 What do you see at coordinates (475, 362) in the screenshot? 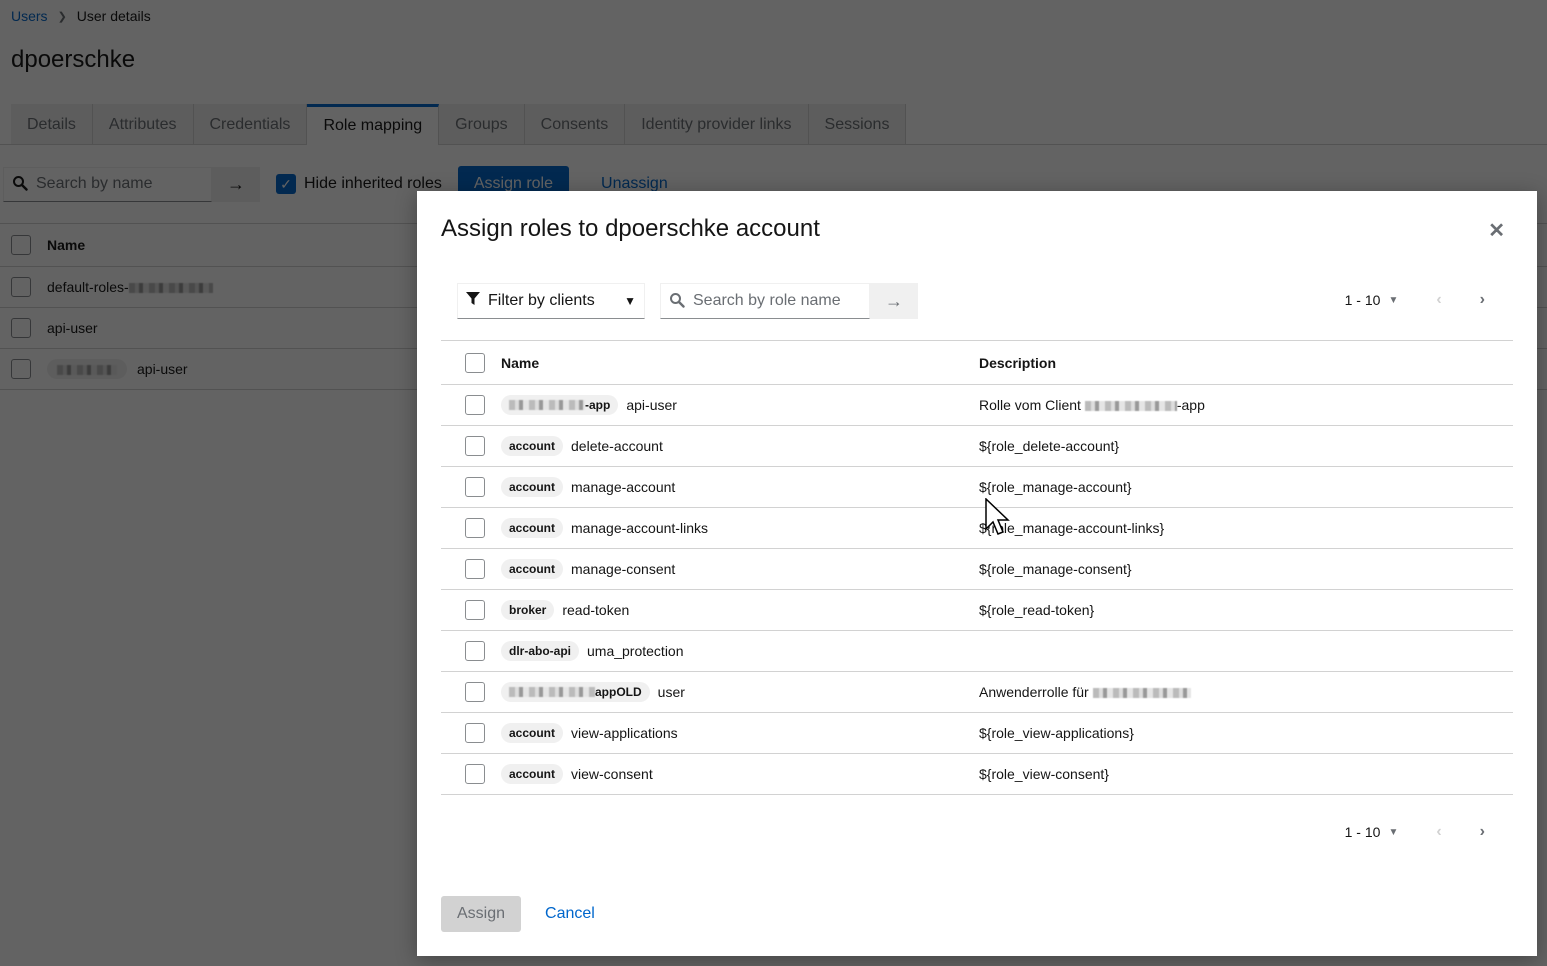
I see `select-all-checkbox` at bounding box center [475, 362].